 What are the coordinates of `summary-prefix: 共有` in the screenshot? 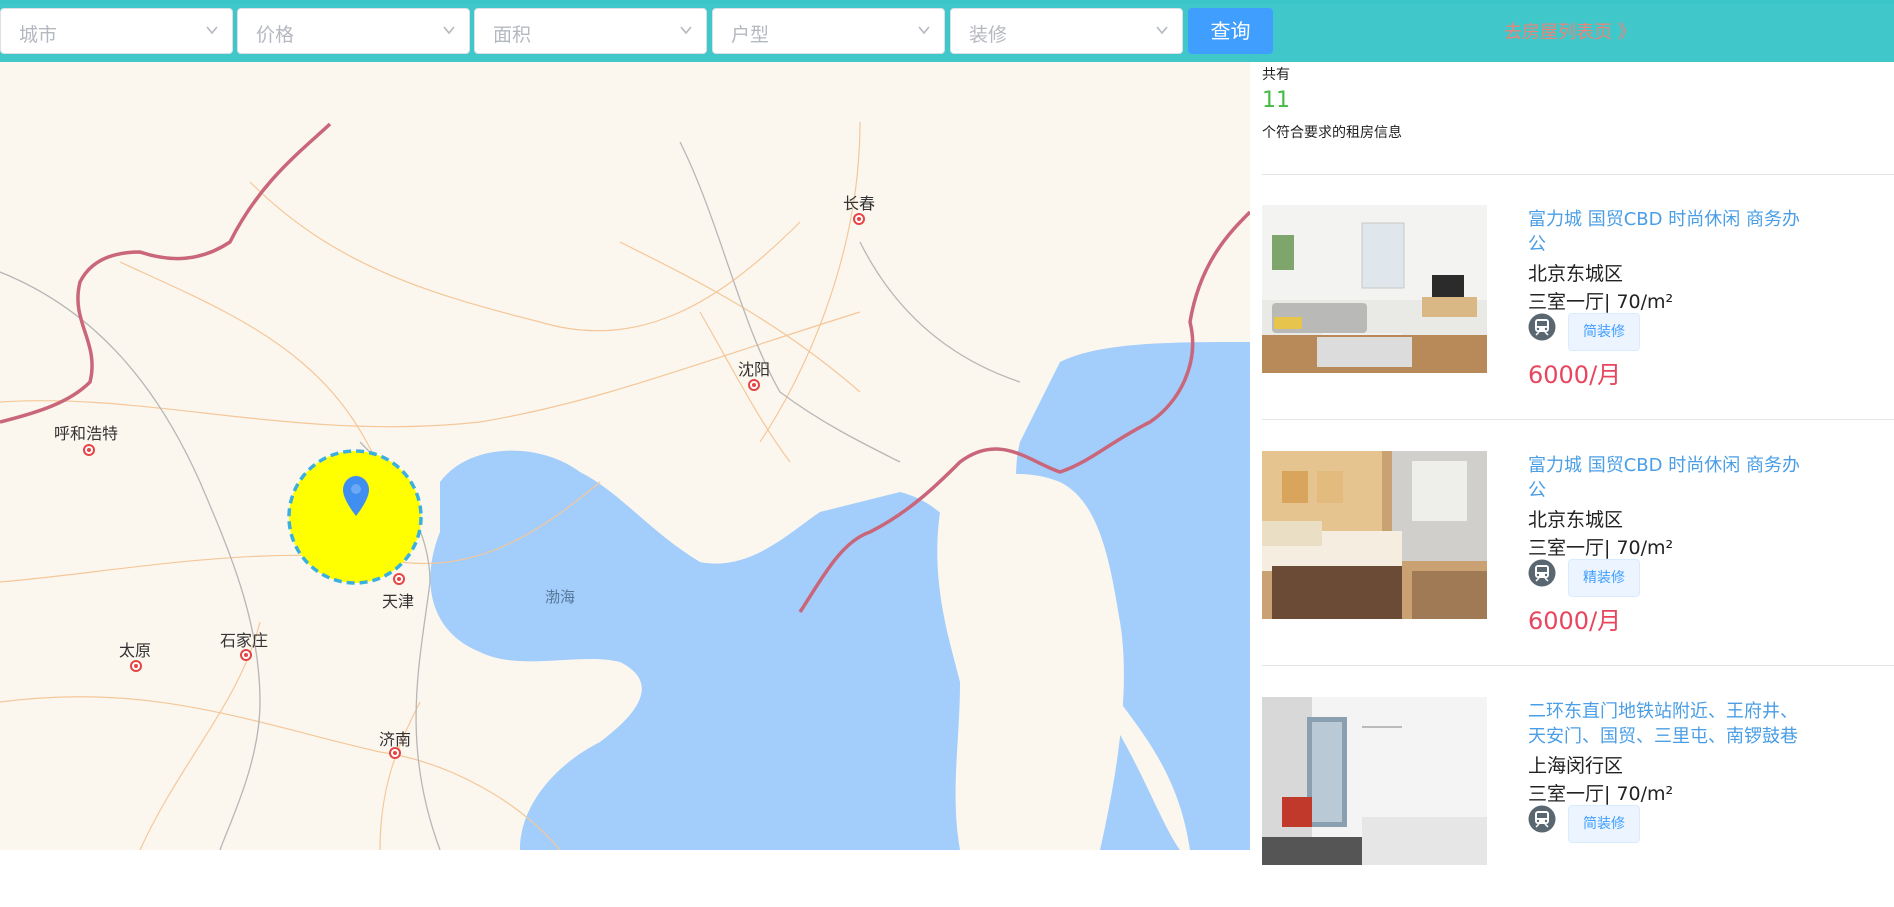 It's located at (1276, 75).